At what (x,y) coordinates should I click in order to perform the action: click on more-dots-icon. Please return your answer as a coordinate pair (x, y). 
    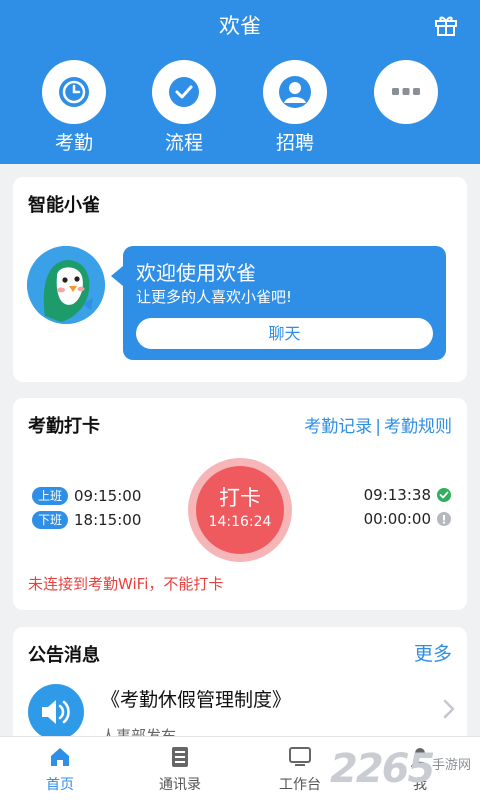
    Looking at the image, I should click on (406, 91).